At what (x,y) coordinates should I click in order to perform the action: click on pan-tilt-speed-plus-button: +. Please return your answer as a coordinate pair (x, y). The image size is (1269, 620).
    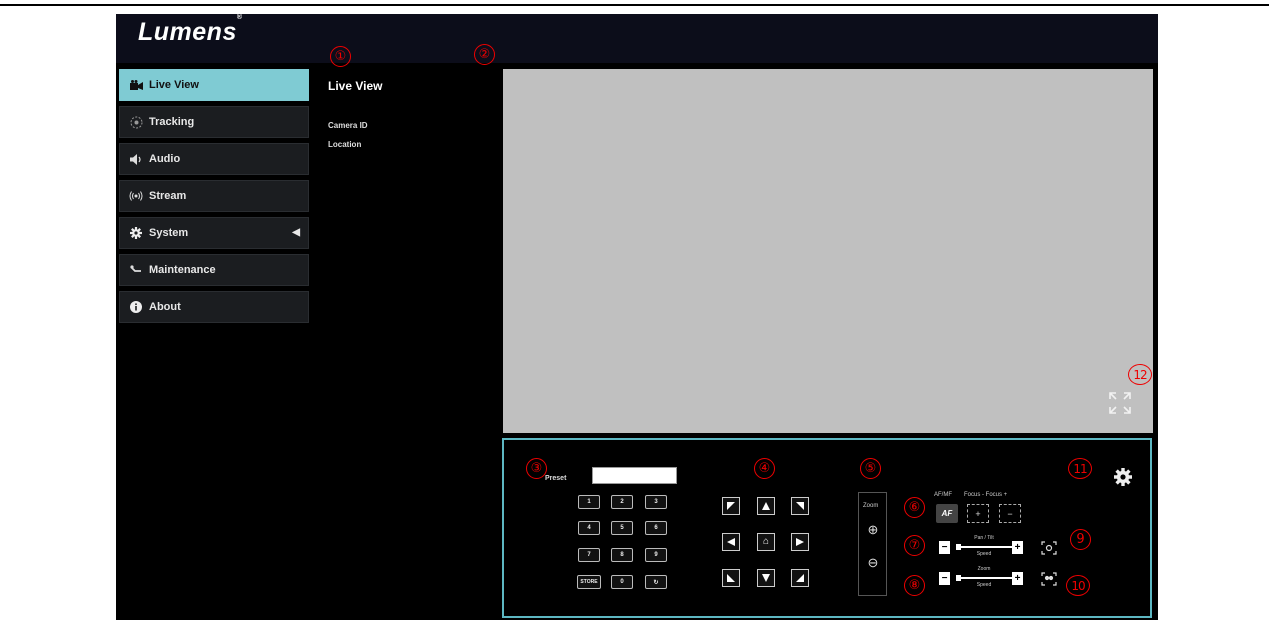
    Looking at the image, I should click on (1017, 547).